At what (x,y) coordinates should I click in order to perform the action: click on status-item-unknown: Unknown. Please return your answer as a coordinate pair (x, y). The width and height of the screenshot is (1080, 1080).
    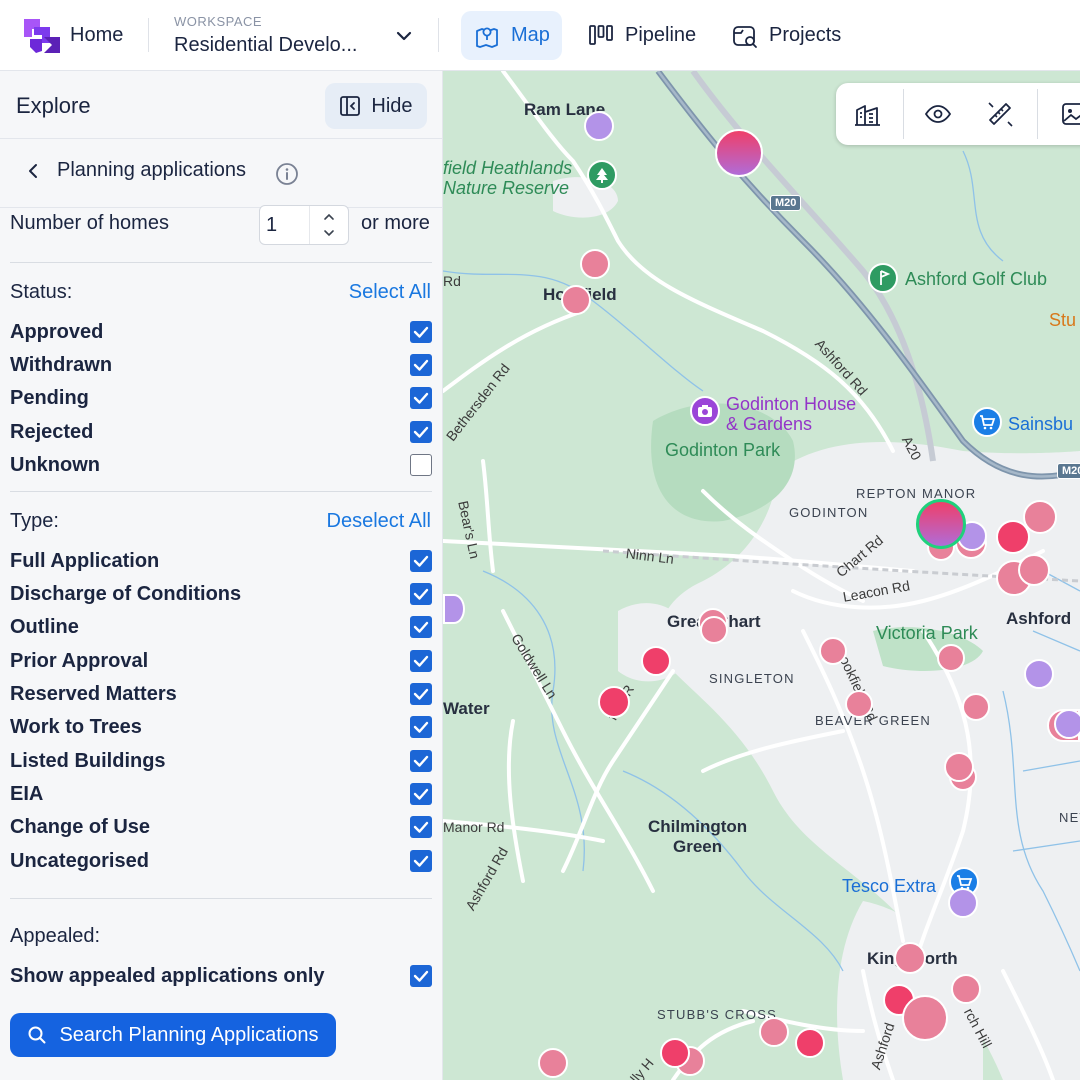
    Looking at the image, I should click on (221, 466).